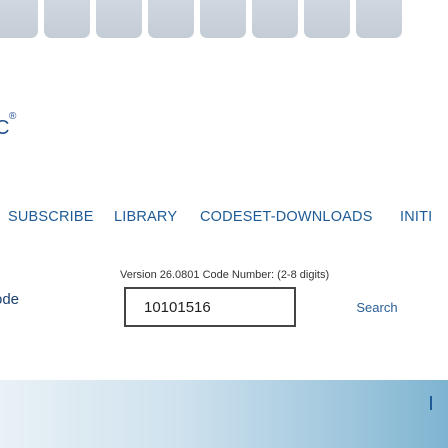  What do you see at coordinates (10, 299) in the screenshot?
I see `code-field-label: ode` at bounding box center [10, 299].